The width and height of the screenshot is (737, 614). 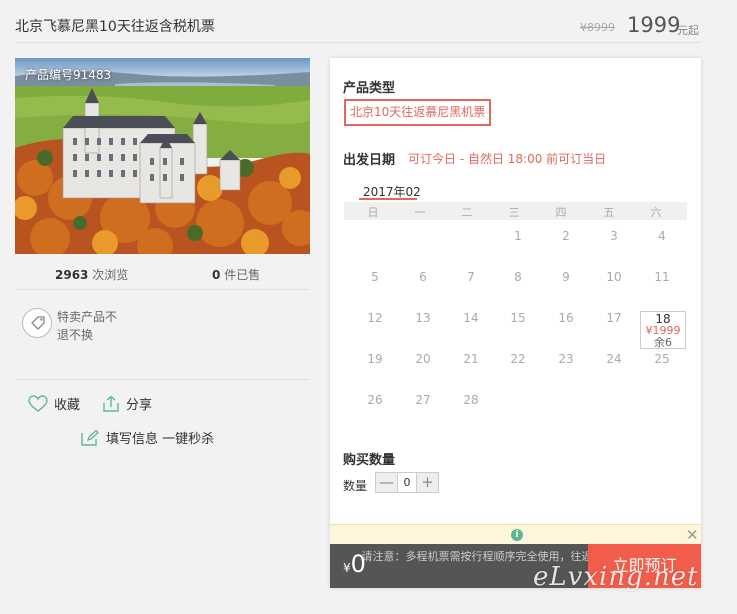 What do you see at coordinates (355, 486) in the screenshot?
I see `quantity-label: 数量` at bounding box center [355, 486].